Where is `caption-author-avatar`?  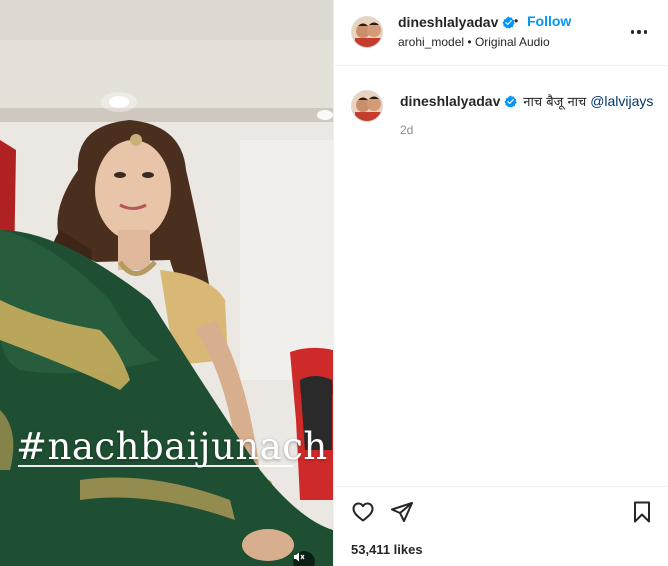 caption-author-avatar is located at coordinates (367, 106).